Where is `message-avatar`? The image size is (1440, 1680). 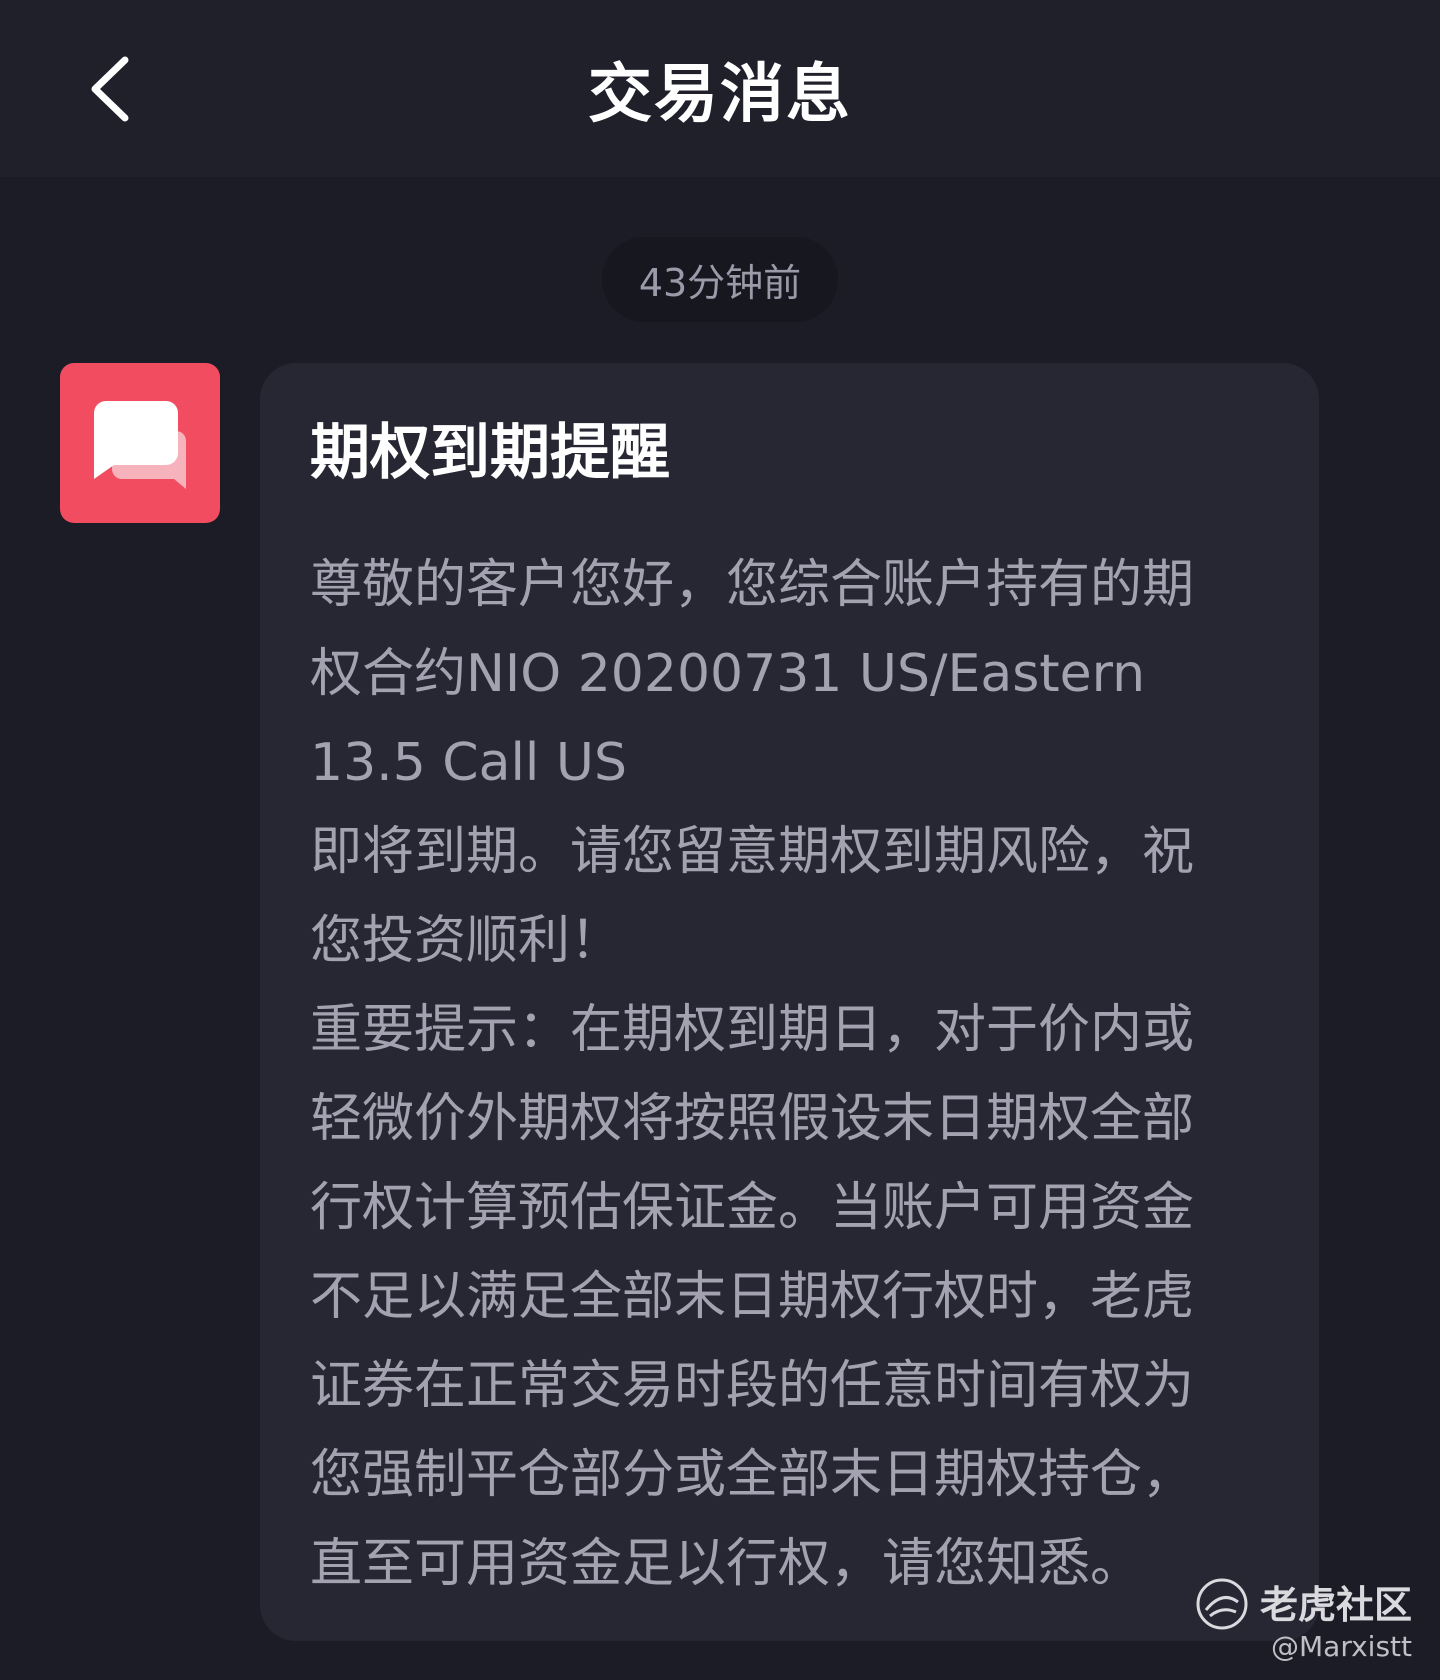 message-avatar is located at coordinates (140, 443).